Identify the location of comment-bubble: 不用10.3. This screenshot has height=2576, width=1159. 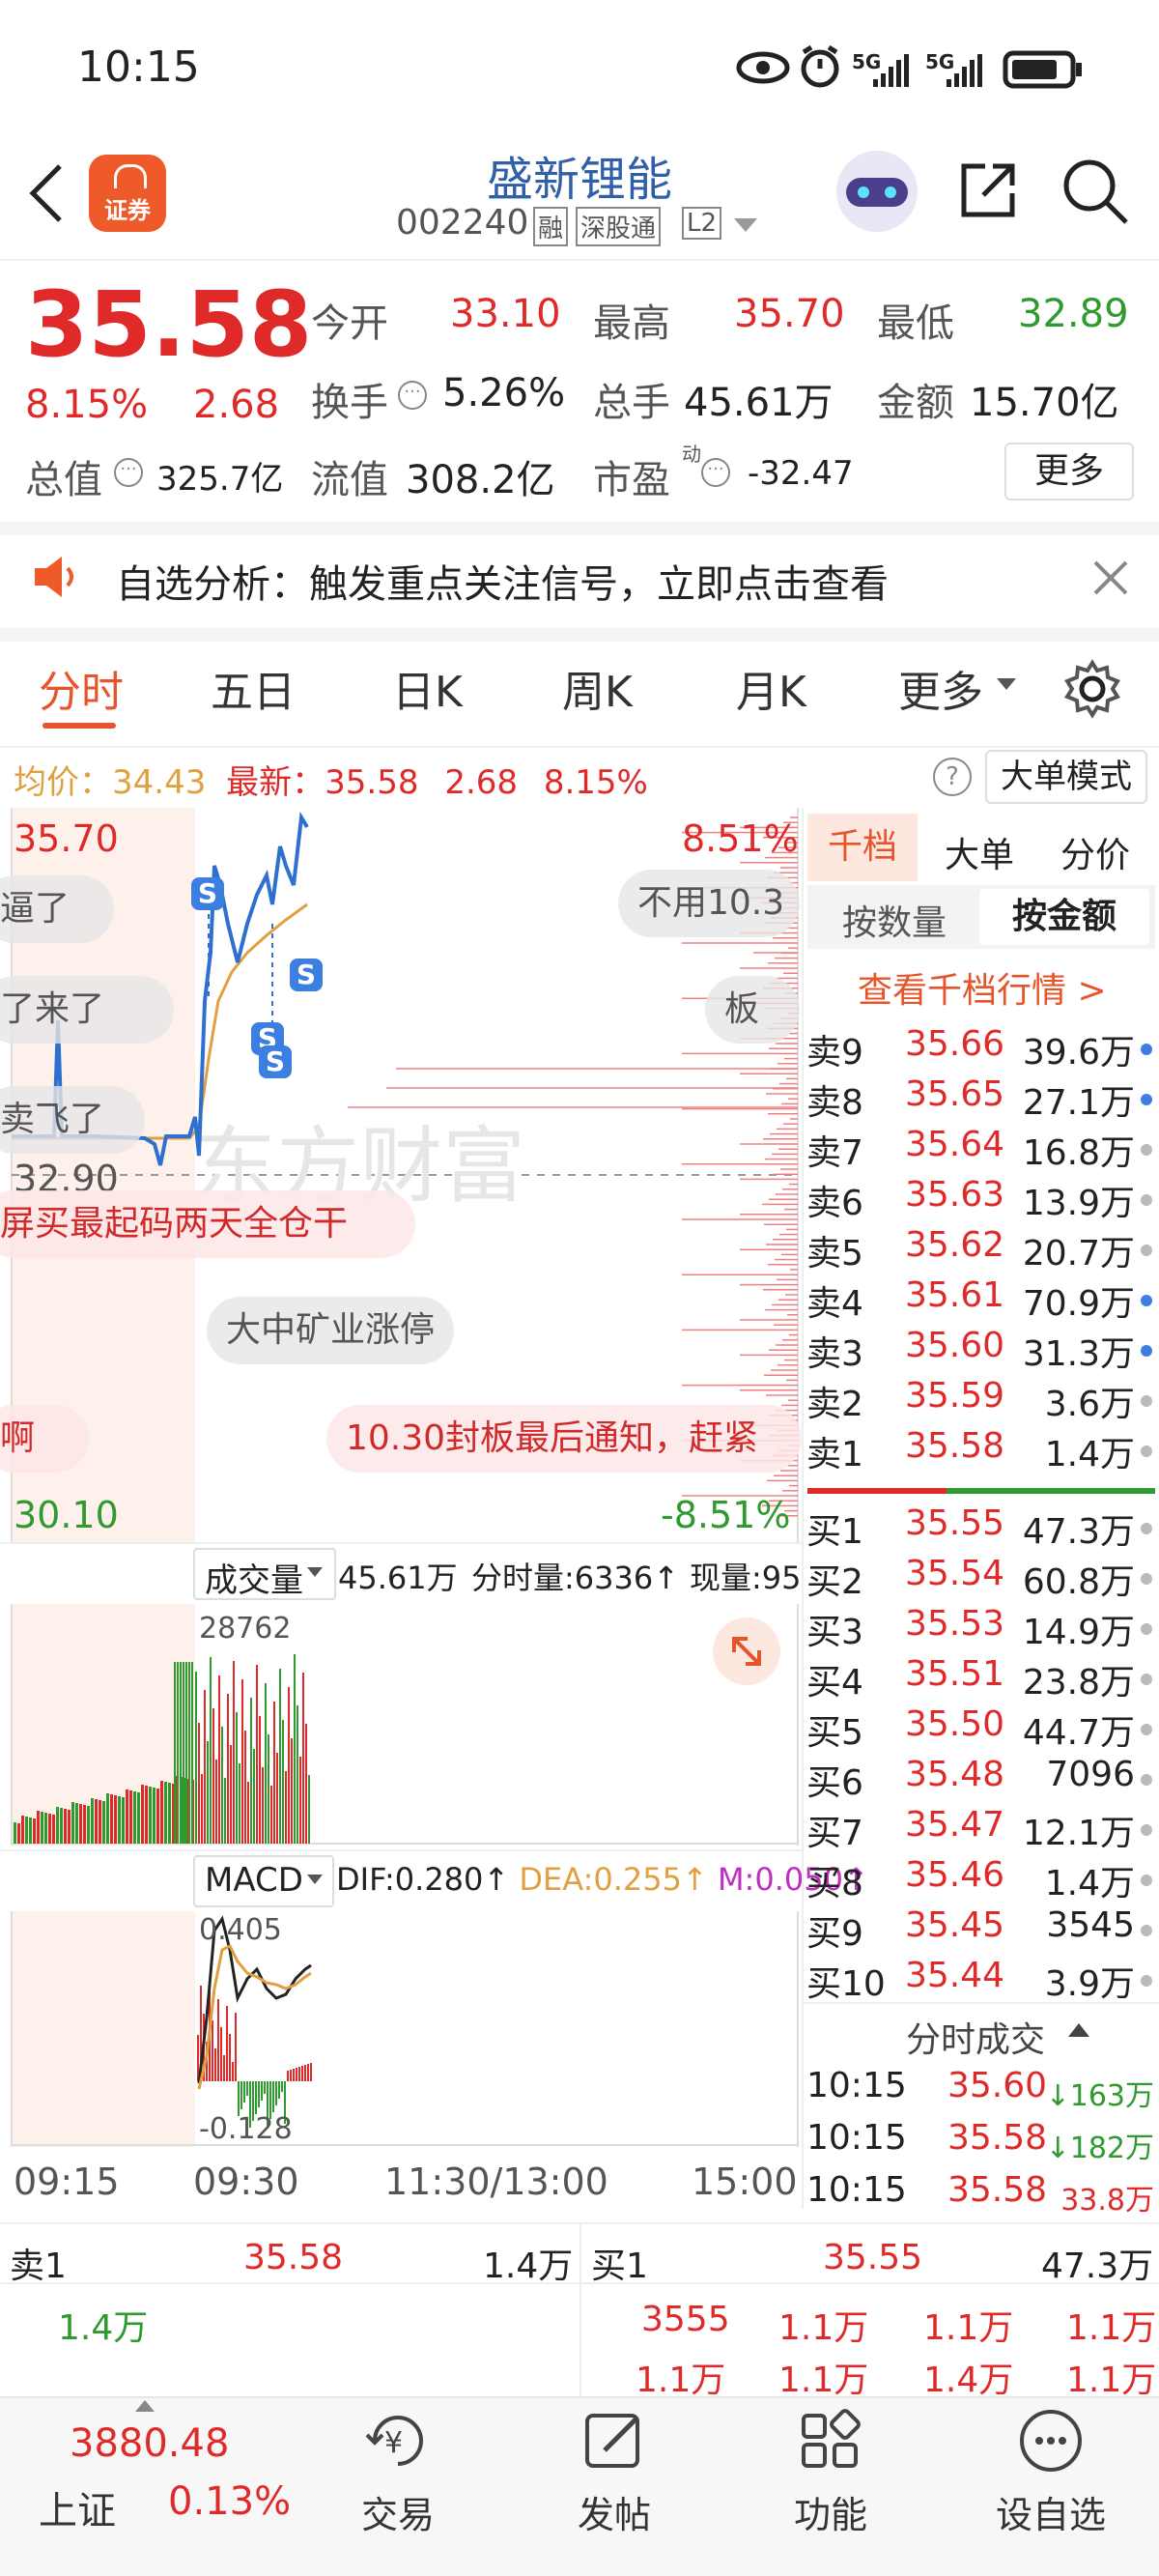
(709, 904).